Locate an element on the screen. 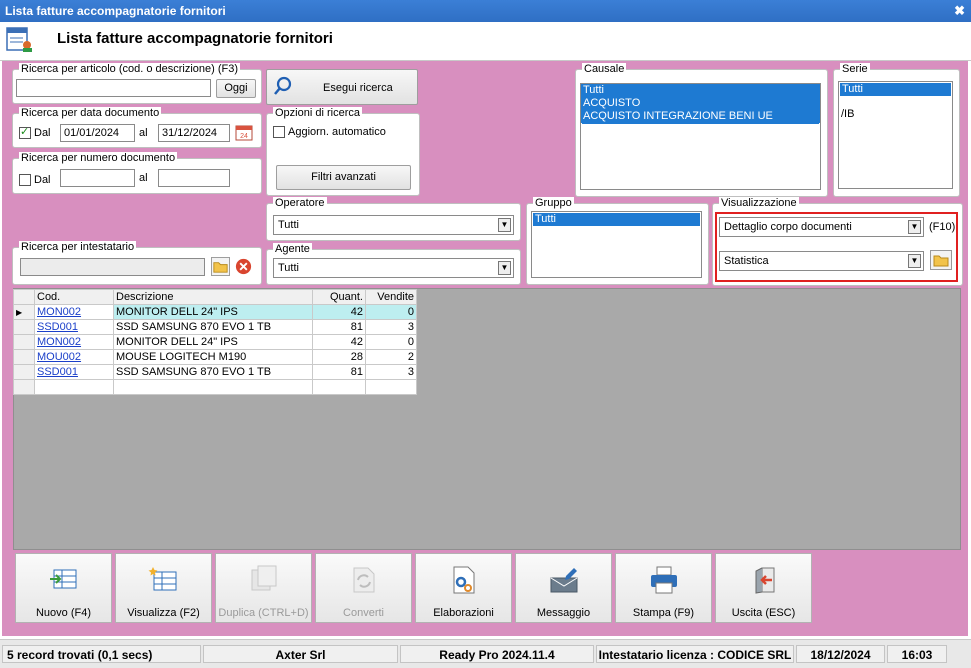  causale-item: ACQUISTO is located at coordinates (700, 103).